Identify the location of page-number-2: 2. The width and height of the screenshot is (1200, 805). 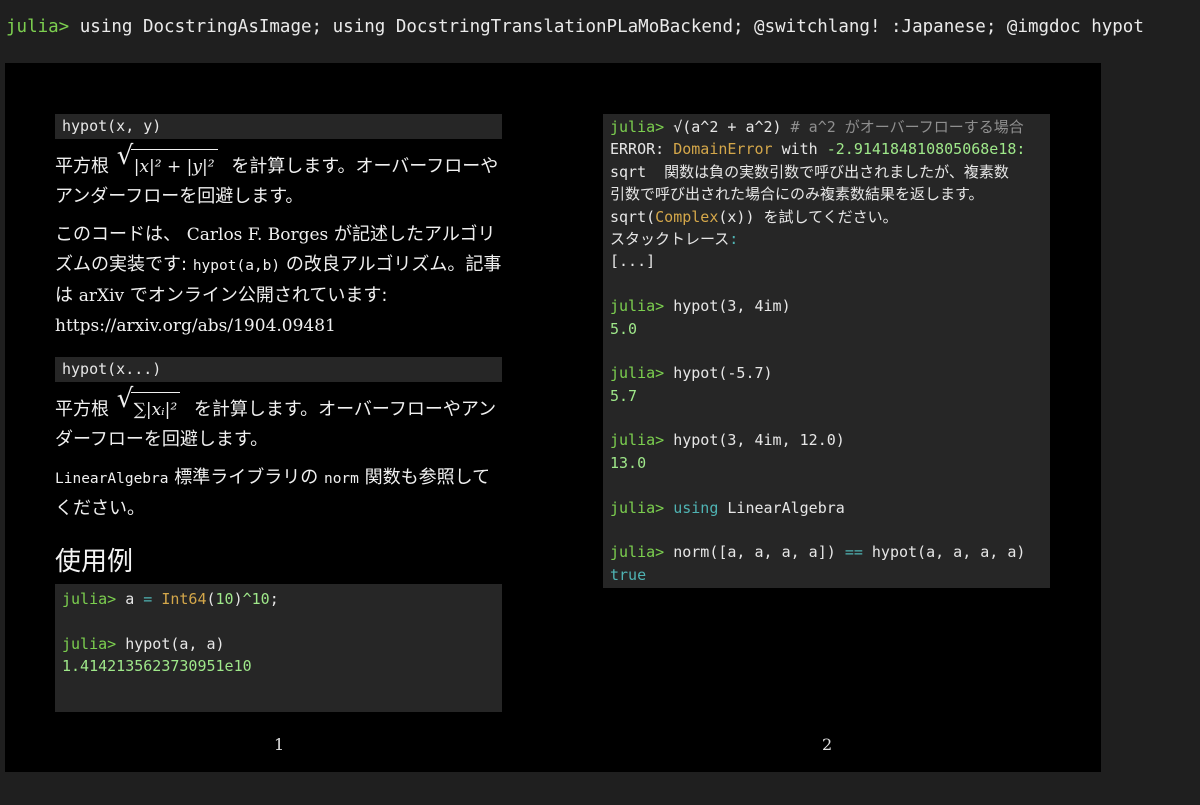
(827, 744).